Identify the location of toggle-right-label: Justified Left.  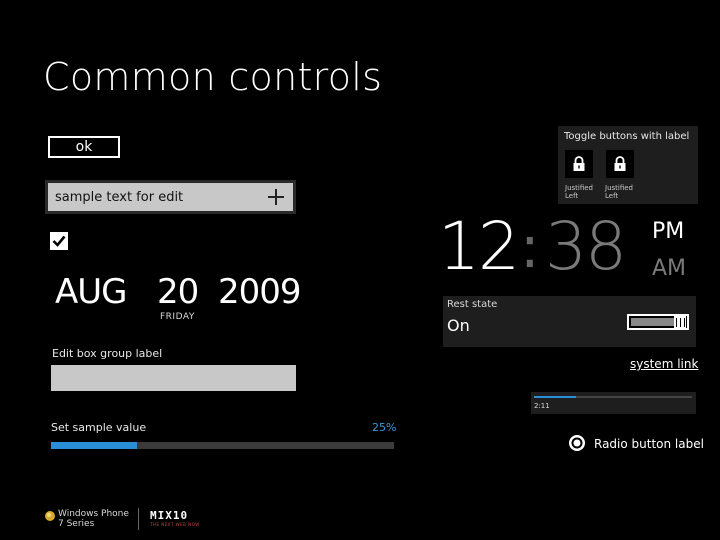
(619, 192).